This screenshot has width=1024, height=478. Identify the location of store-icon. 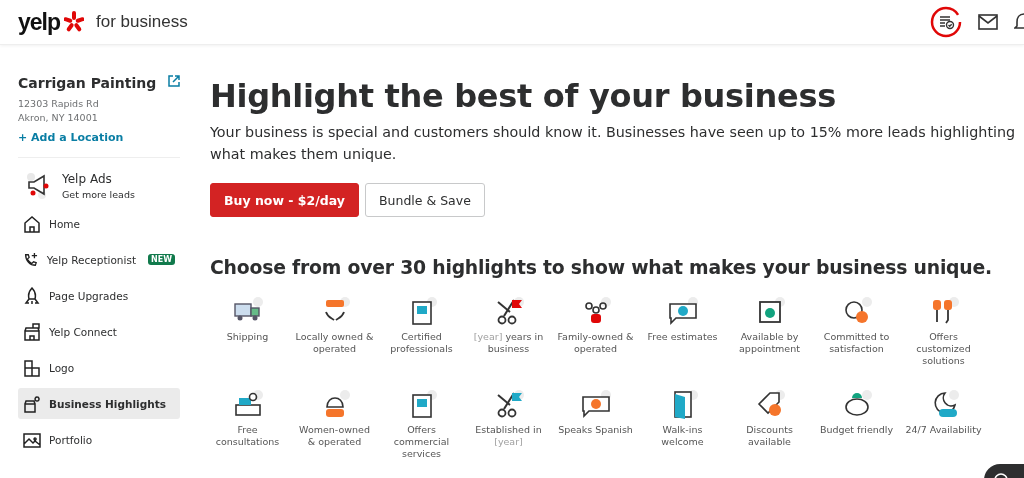
(32, 331).